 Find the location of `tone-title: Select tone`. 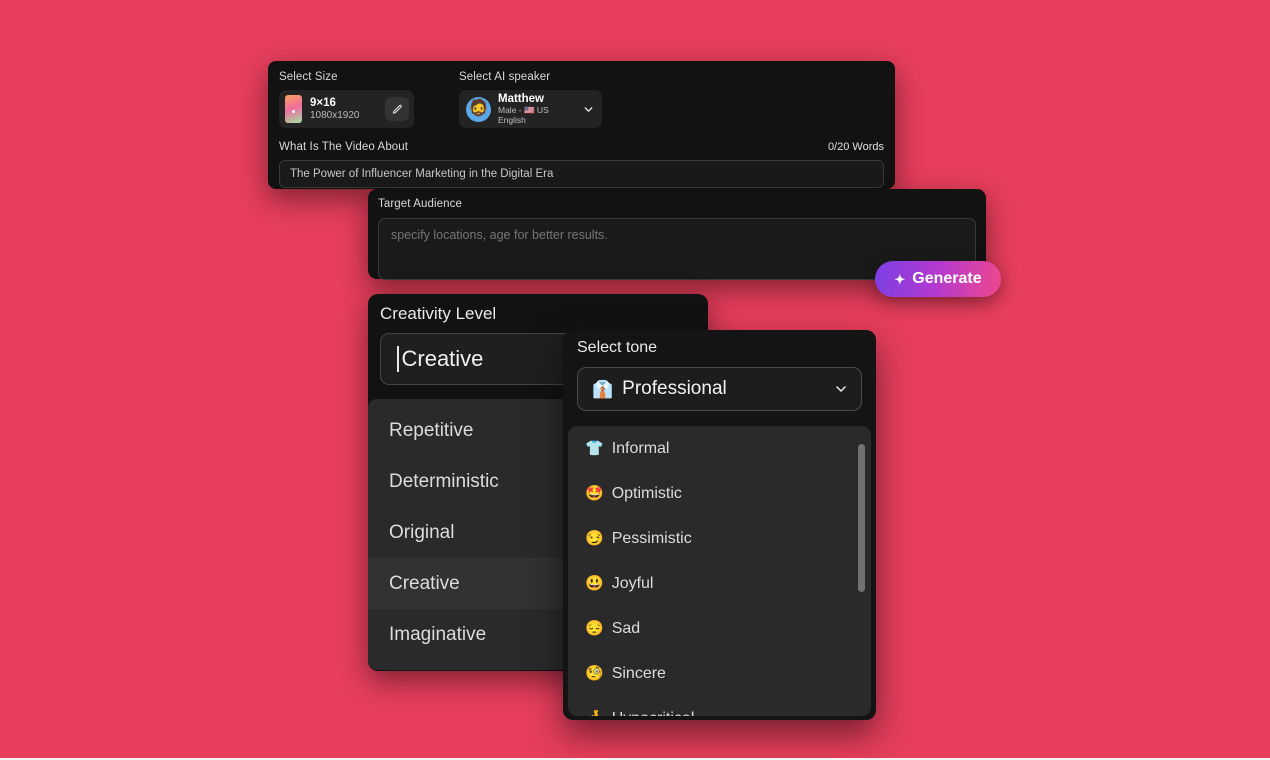

tone-title: Select tone is located at coordinates (617, 347).